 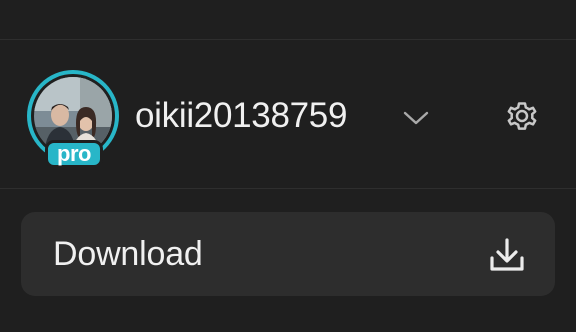 I want to click on avatar: pro, so click(x=73, y=119).